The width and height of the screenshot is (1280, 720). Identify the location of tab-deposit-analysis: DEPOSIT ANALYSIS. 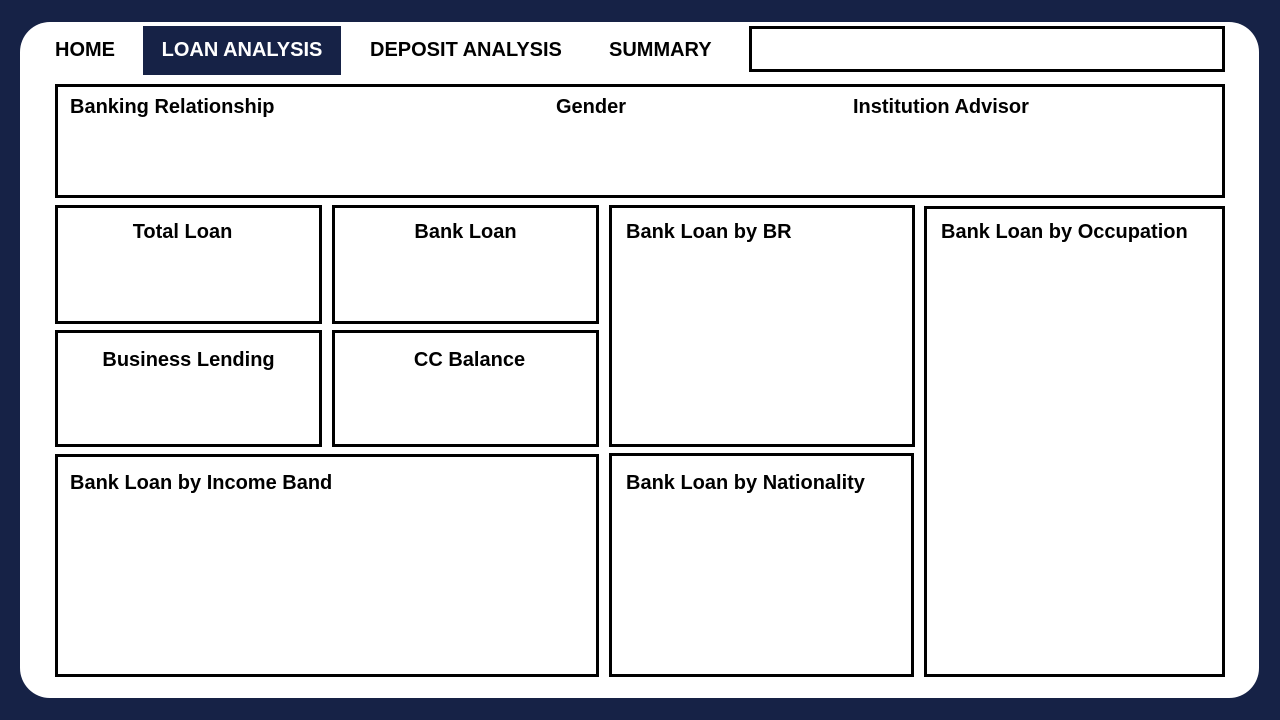
(466, 50).